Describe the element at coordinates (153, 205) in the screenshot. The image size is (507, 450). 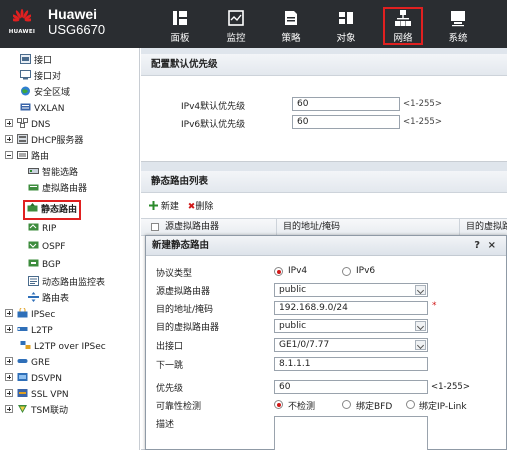
I see `add-icon` at that location.